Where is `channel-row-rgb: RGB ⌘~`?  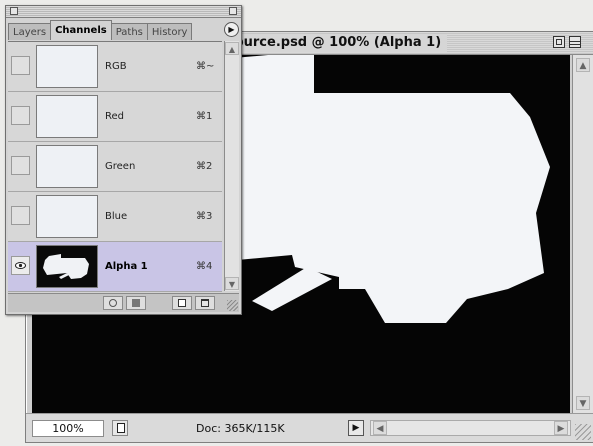 channel-row-rgb: RGB ⌘~ is located at coordinates (115, 67).